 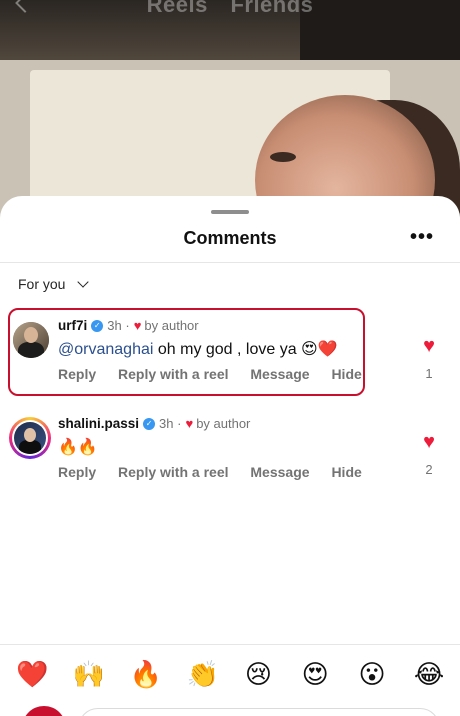 What do you see at coordinates (429, 675) in the screenshot?
I see `emoji-laughing: 😂` at bounding box center [429, 675].